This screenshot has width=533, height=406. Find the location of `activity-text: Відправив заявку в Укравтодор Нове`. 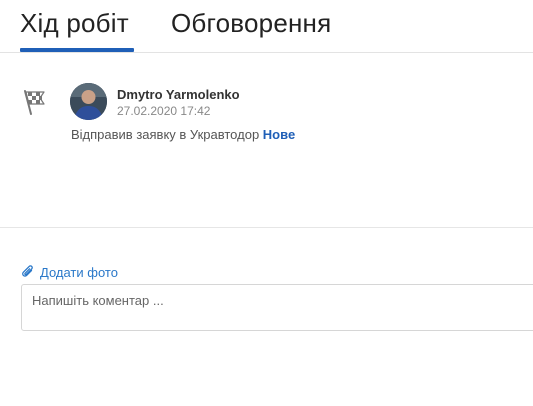

activity-text: Відправив заявку в Укравтодор Нове is located at coordinates (183, 134).